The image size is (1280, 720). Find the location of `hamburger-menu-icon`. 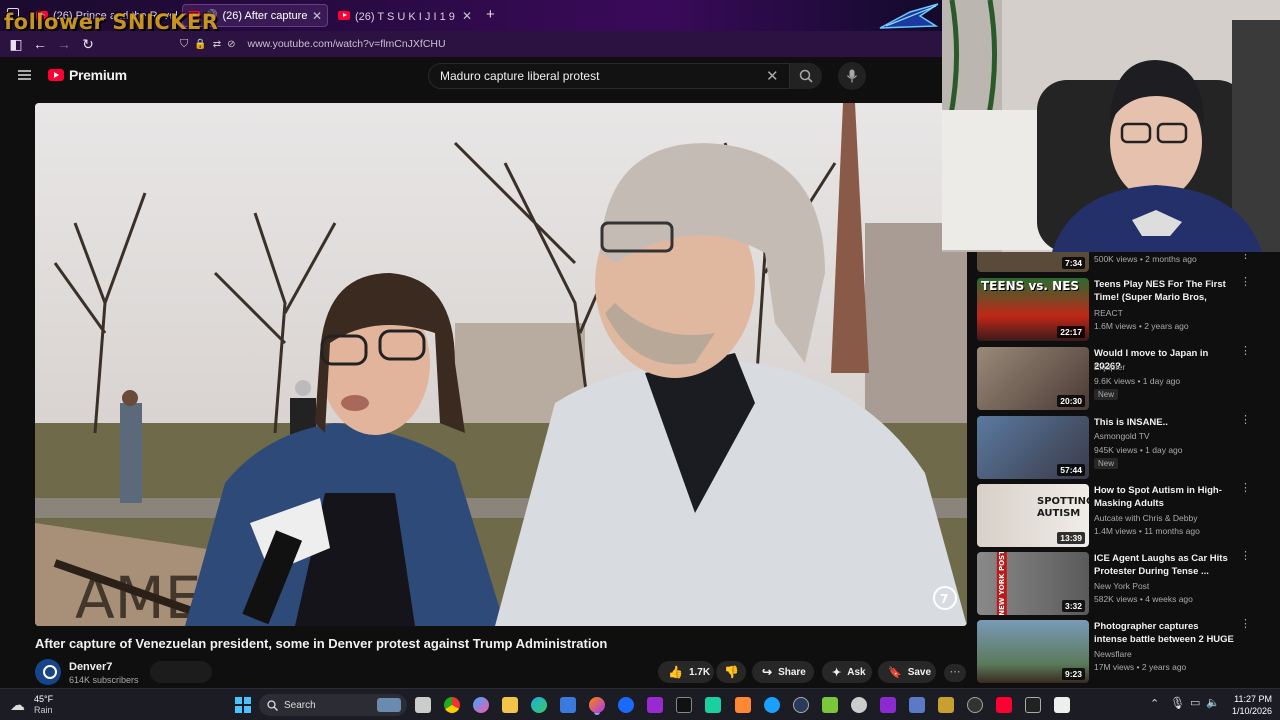

hamburger-menu-icon is located at coordinates (24, 75).